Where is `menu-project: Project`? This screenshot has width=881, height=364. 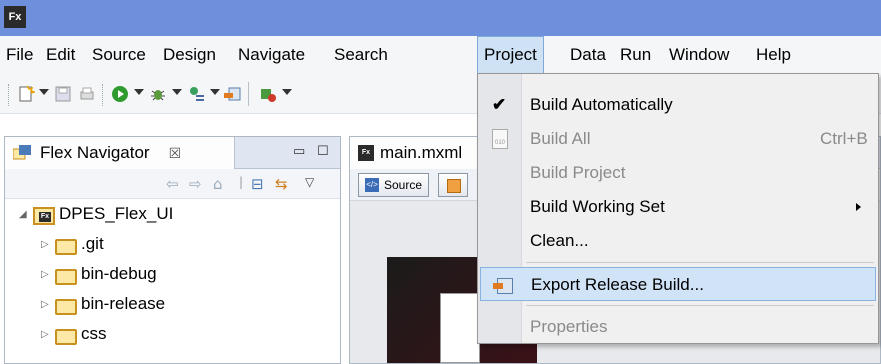
menu-project: Project is located at coordinates (510, 55).